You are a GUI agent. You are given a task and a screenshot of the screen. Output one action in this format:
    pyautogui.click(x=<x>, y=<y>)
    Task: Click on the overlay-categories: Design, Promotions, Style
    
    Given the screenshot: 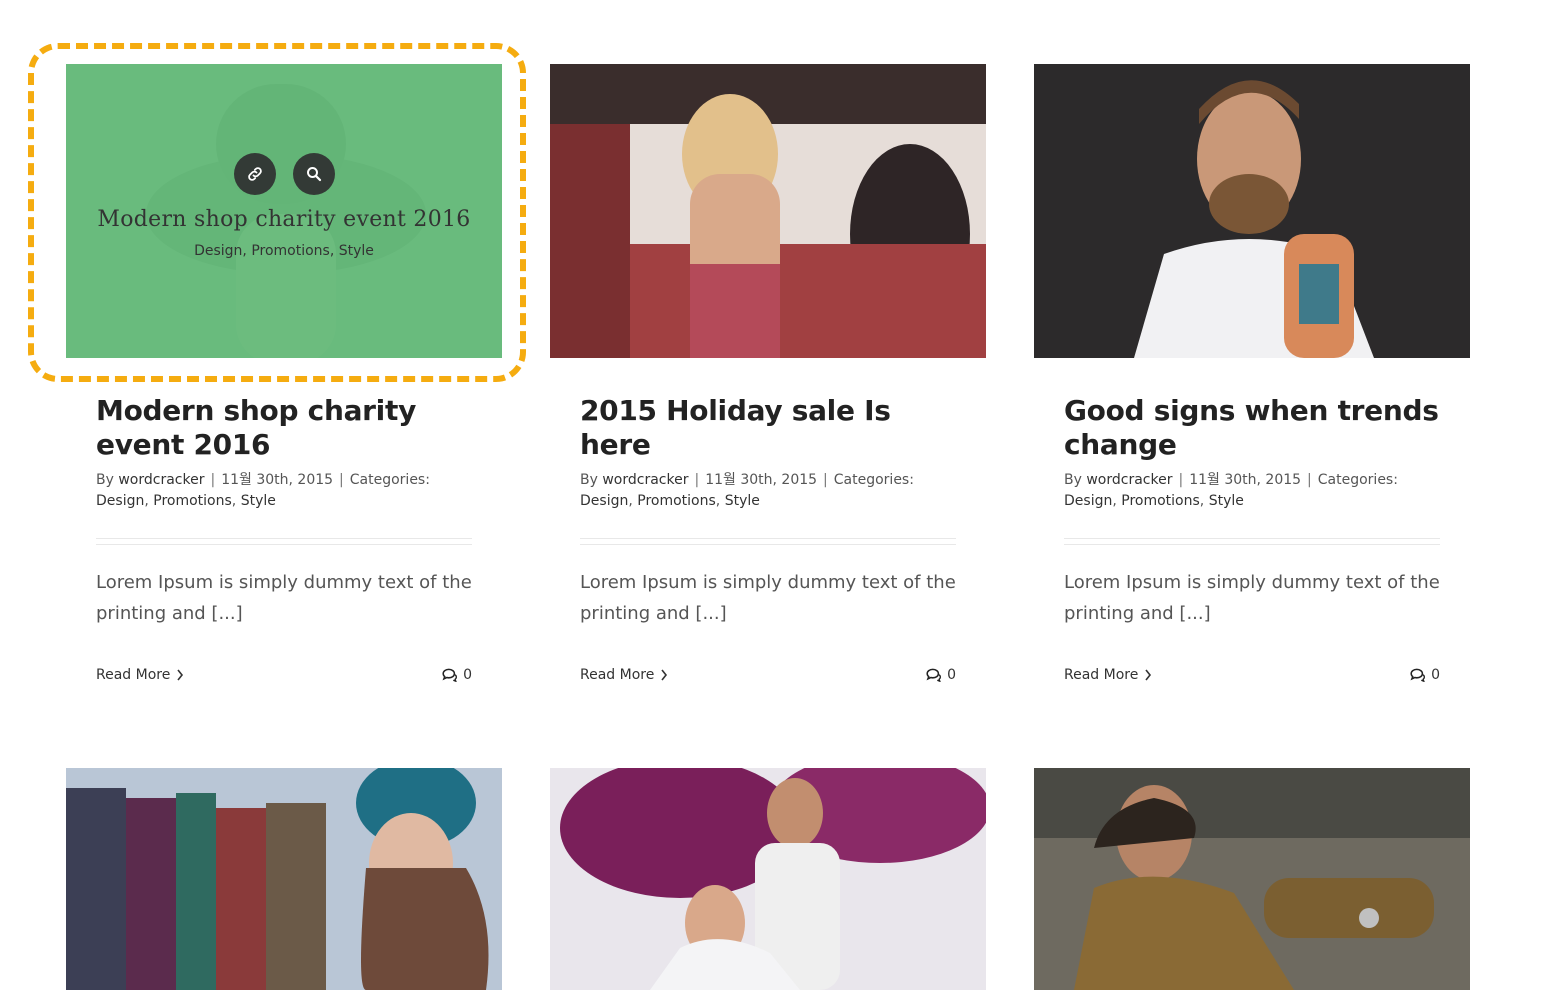 What is the action you would take?
    pyautogui.click(x=284, y=251)
    